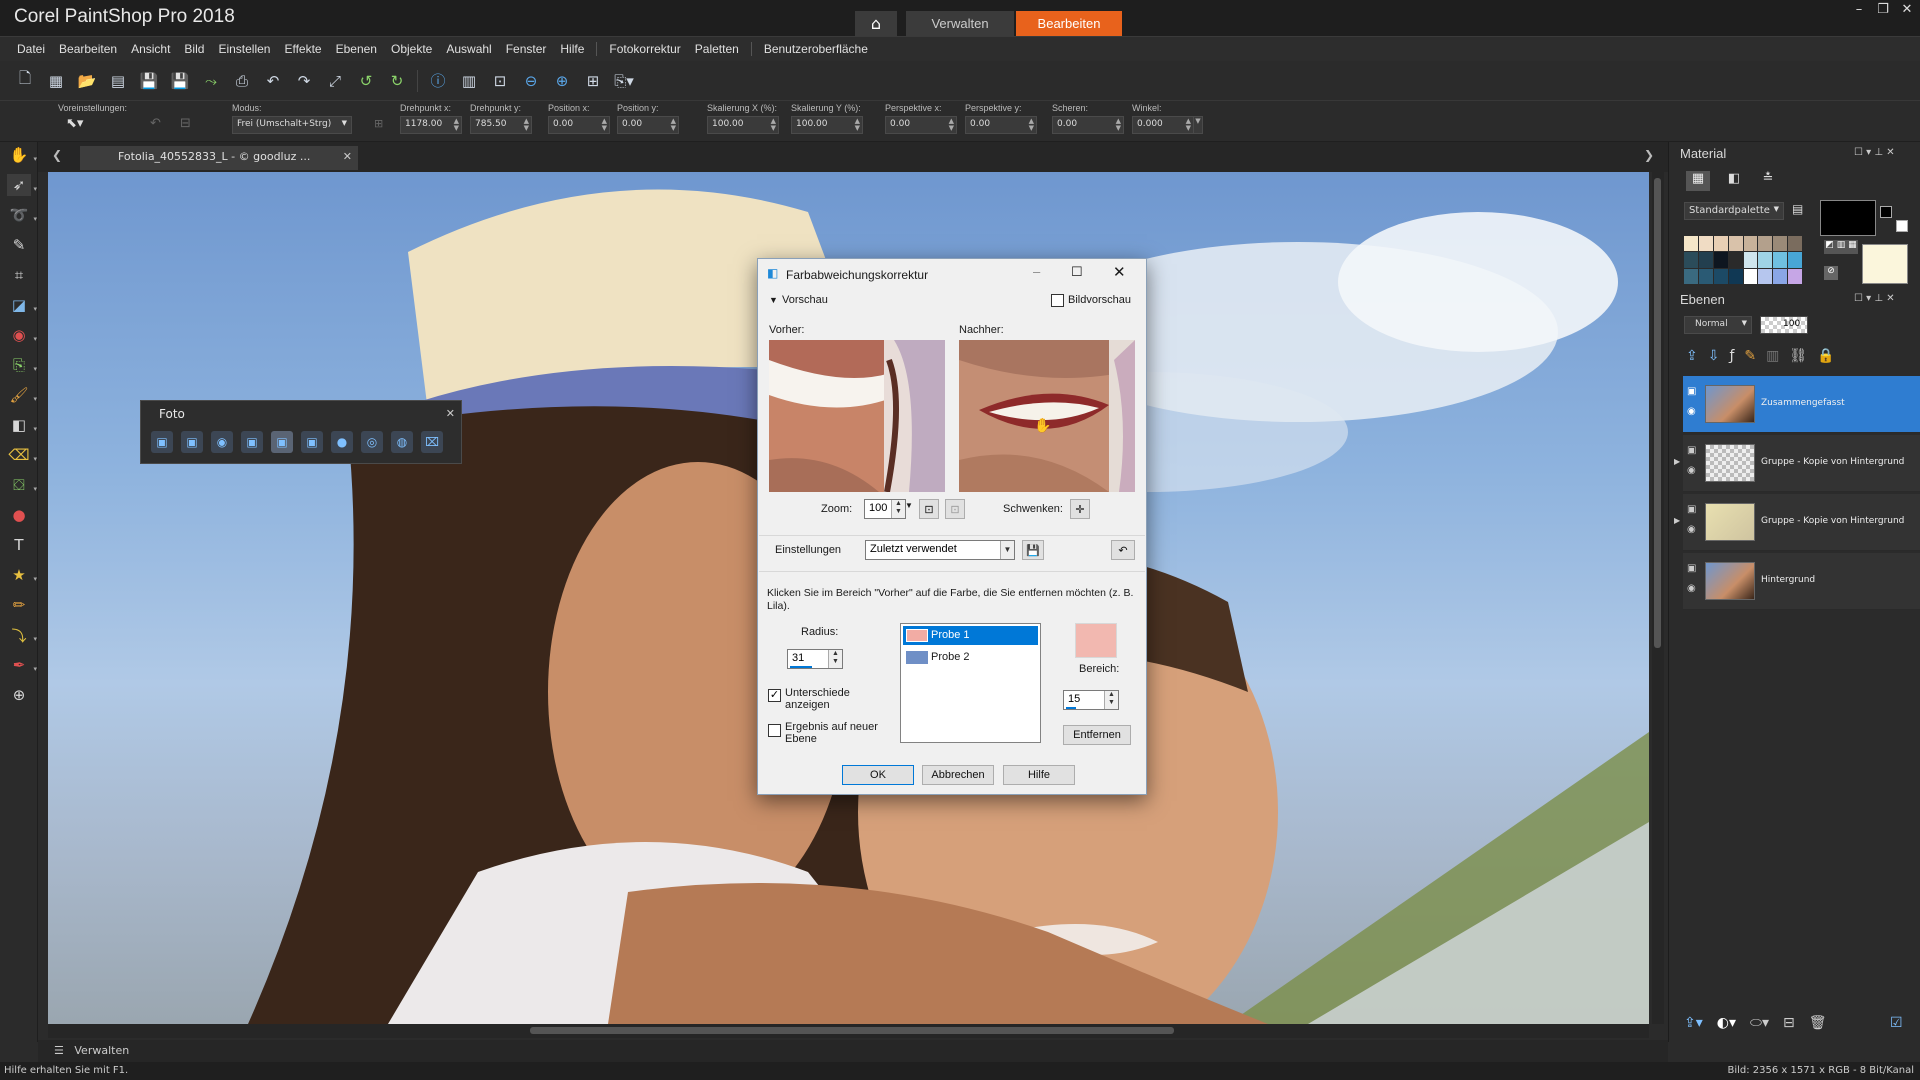 The image size is (1920, 1080). I want to click on tab-manage: Verwalten, so click(960, 23).